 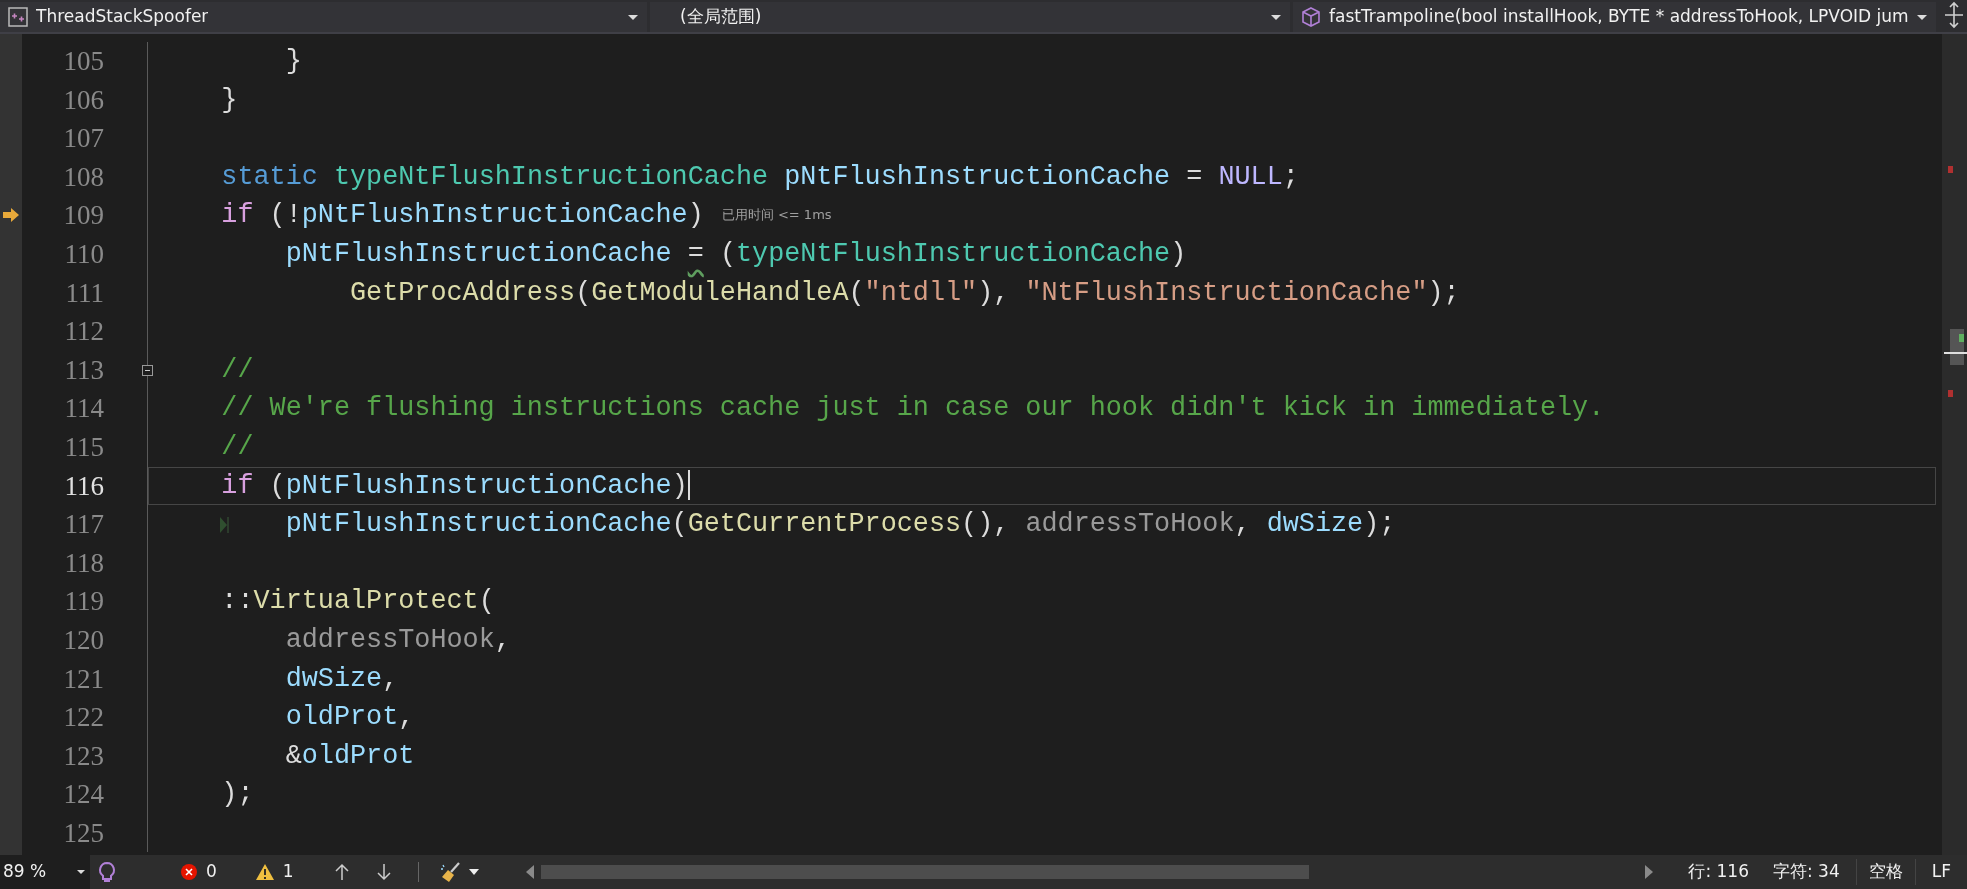 What do you see at coordinates (341, 872) in the screenshot?
I see `up-arrow-icon` at bounding box center [341, 872].